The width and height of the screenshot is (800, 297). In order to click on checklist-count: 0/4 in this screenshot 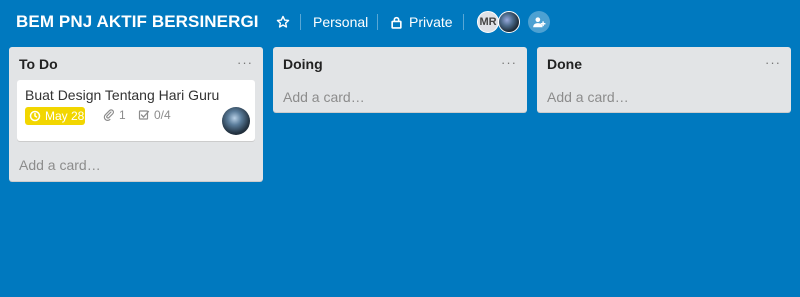, I will do `click(162, 115)`.